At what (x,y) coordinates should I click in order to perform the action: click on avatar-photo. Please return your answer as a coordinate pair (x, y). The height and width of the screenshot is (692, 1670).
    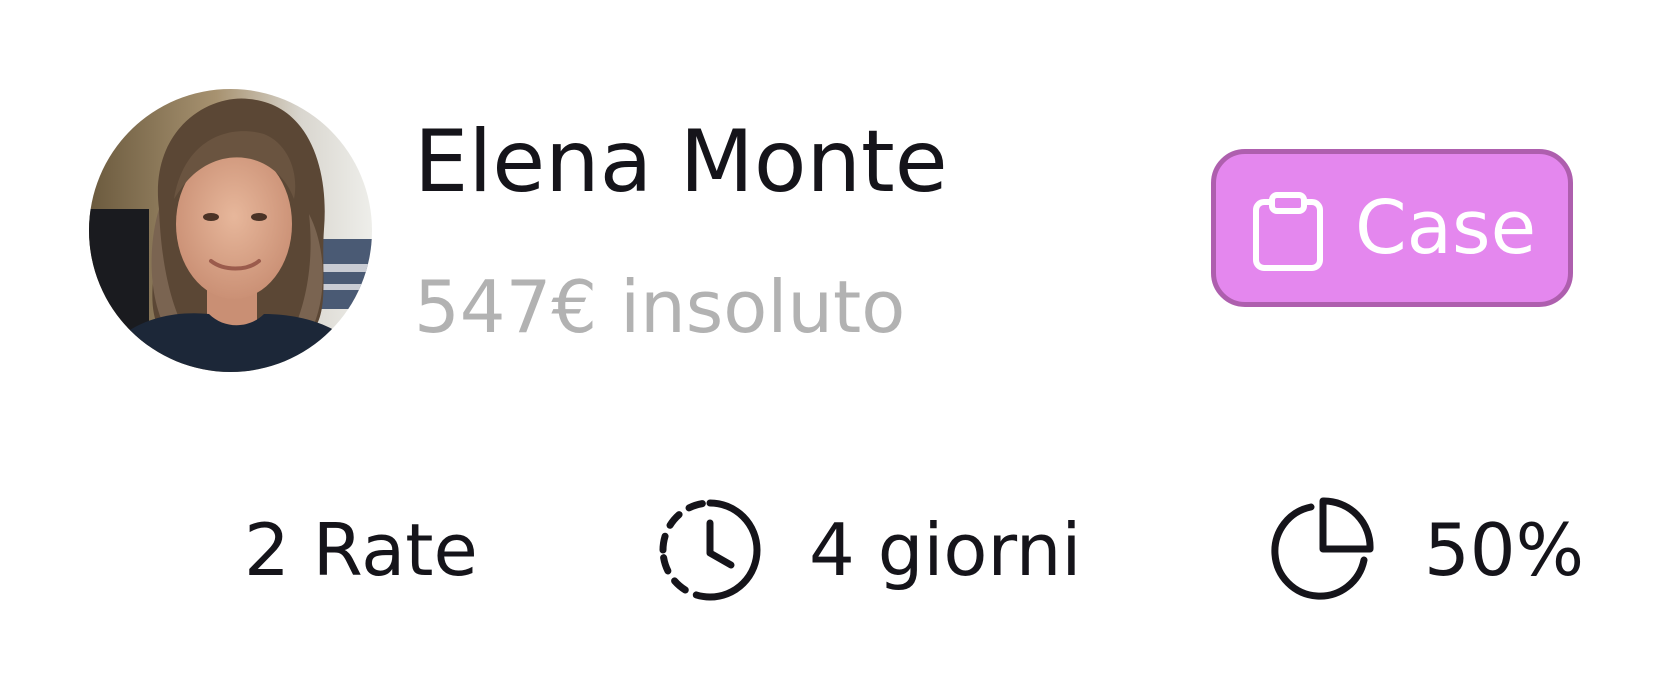
    Looking at the image, I should click on (230, 230).